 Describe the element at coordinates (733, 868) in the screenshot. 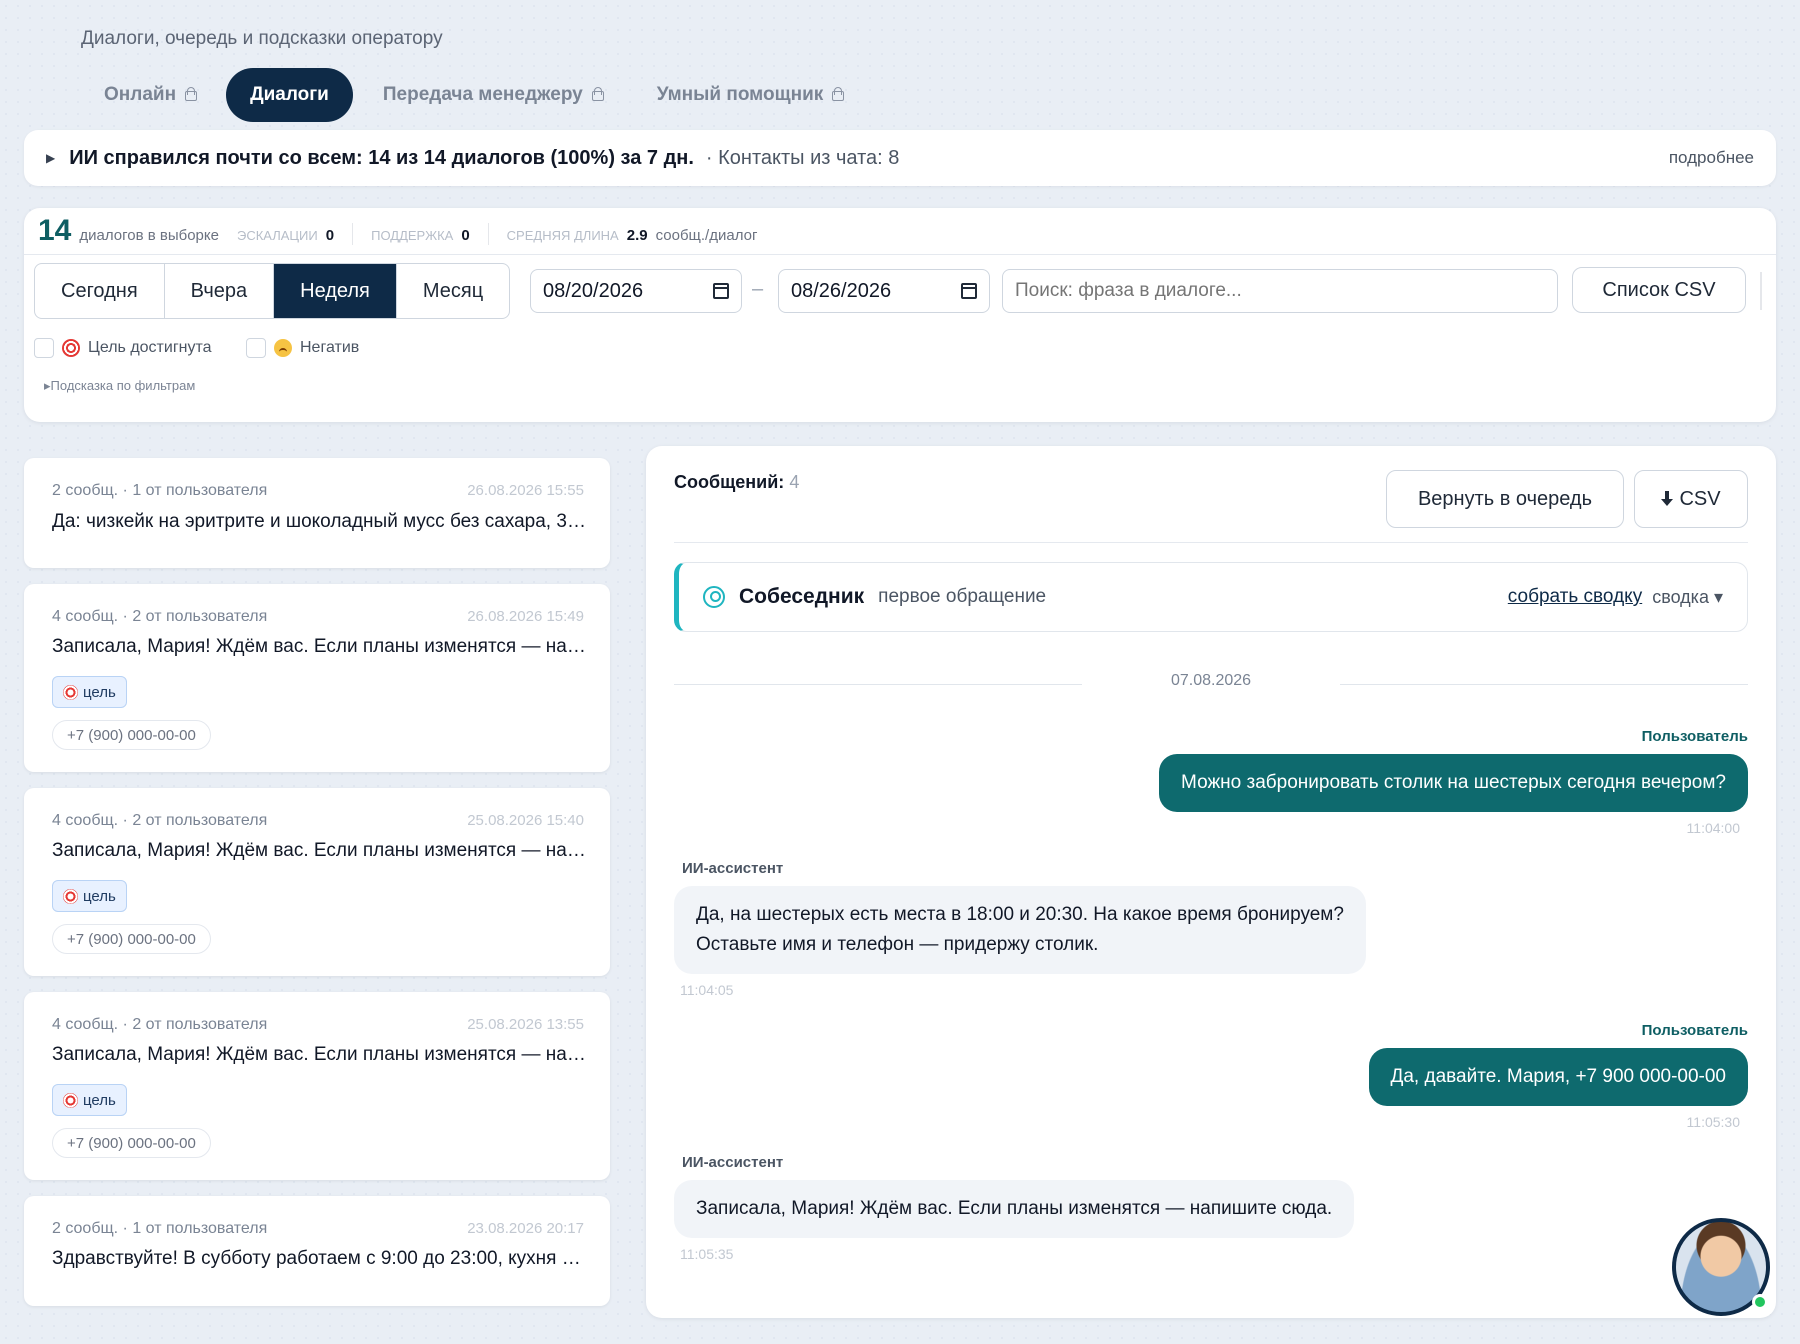

I see `message-sender: ИИ-ассистент` at that location.